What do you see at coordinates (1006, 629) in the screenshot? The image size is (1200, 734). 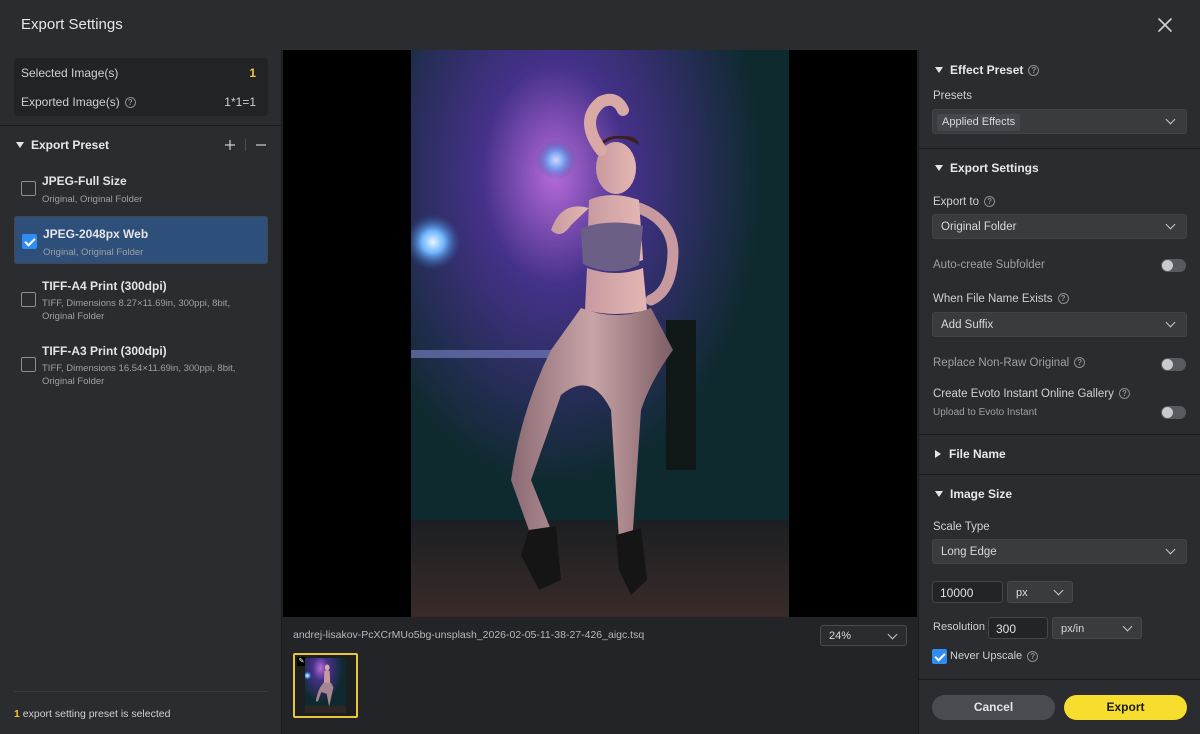 I see `resolution-value: 300` at bounding box center [1006, 629].